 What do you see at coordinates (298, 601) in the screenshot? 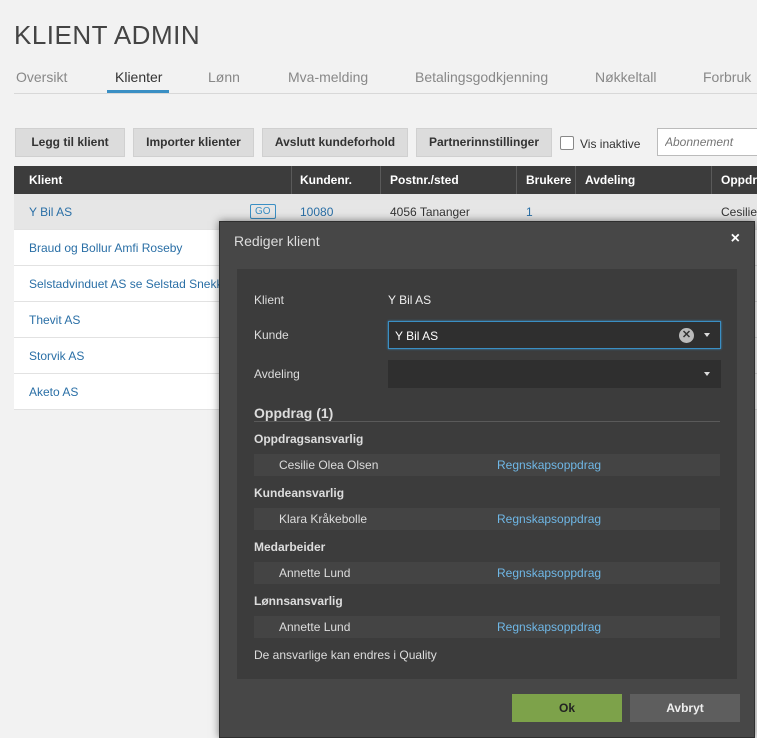
I see `role-title: Lønnsansvarlig` at bounding box center [298, 601].